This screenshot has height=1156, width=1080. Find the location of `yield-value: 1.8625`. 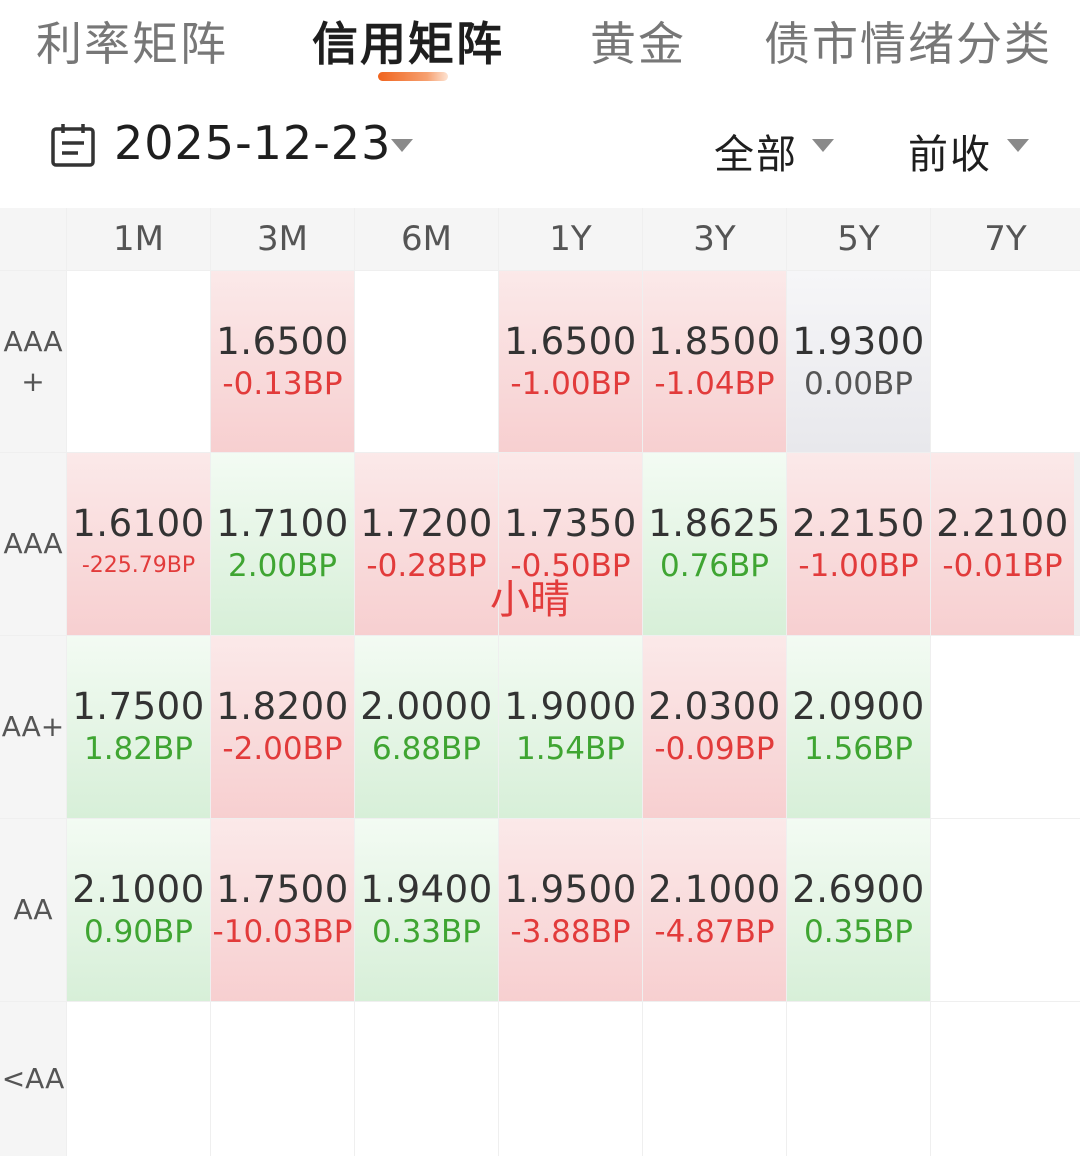

yield-value: 1.8625 is located at coordinates (714, 523).